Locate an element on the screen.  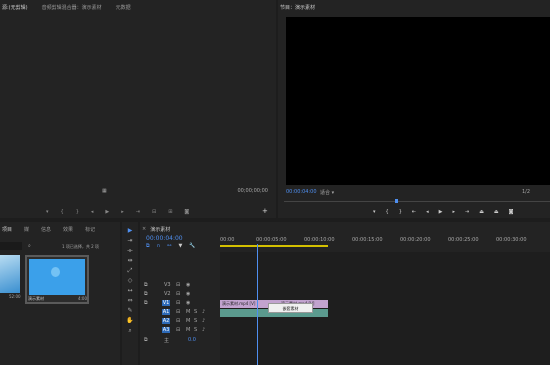
ripple-edit-icon: ⟛ is located at coordinates (130, 251).